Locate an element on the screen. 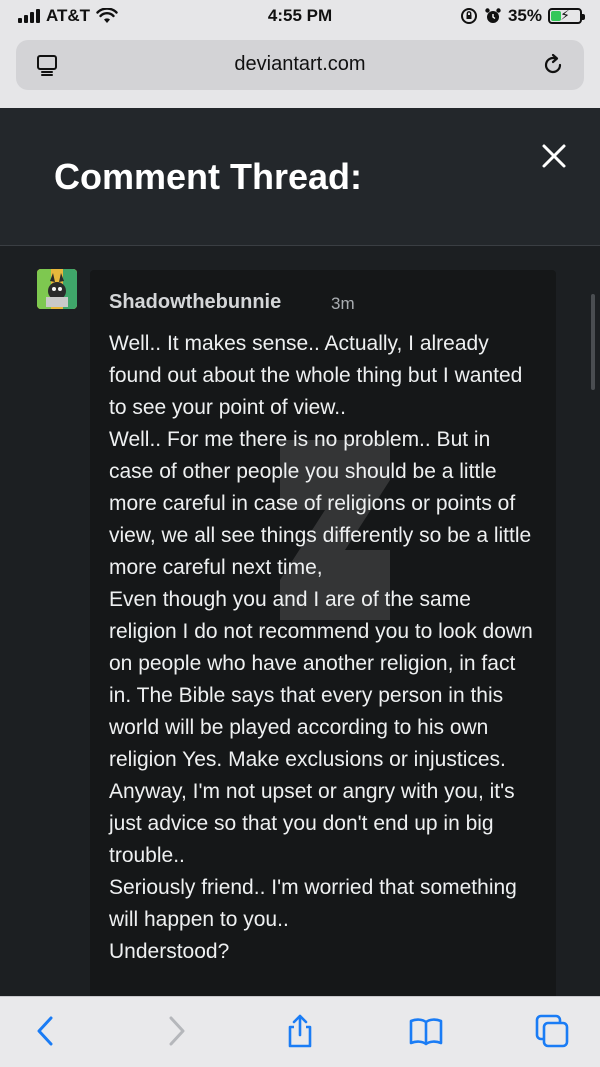 This screenshot has width=600, height=1067. rotation-lock-icon is located at coordinates (468, 16).